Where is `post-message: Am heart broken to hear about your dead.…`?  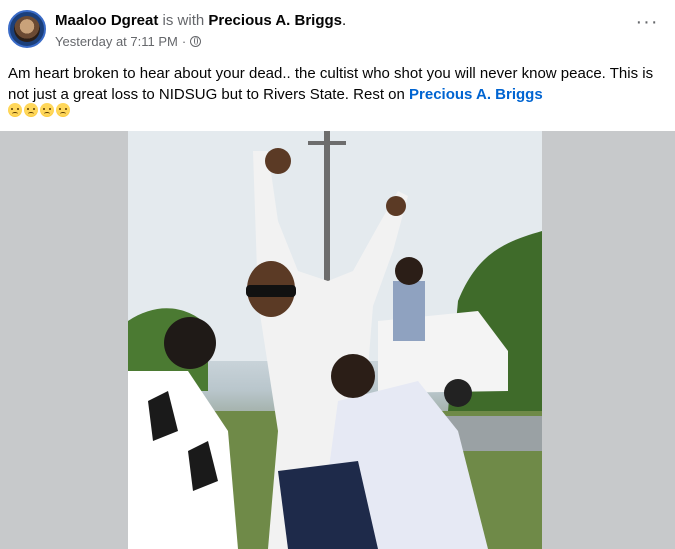 post-message: Am heart broken to hear about your dead.… is located at coordinates (335, 84).